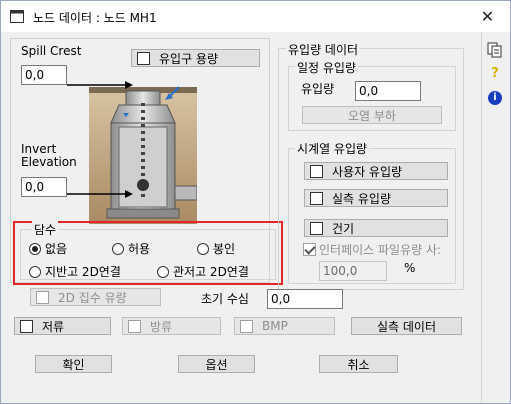  I want to click on ponding-option-sealed: 봉인, so click(216, 248).